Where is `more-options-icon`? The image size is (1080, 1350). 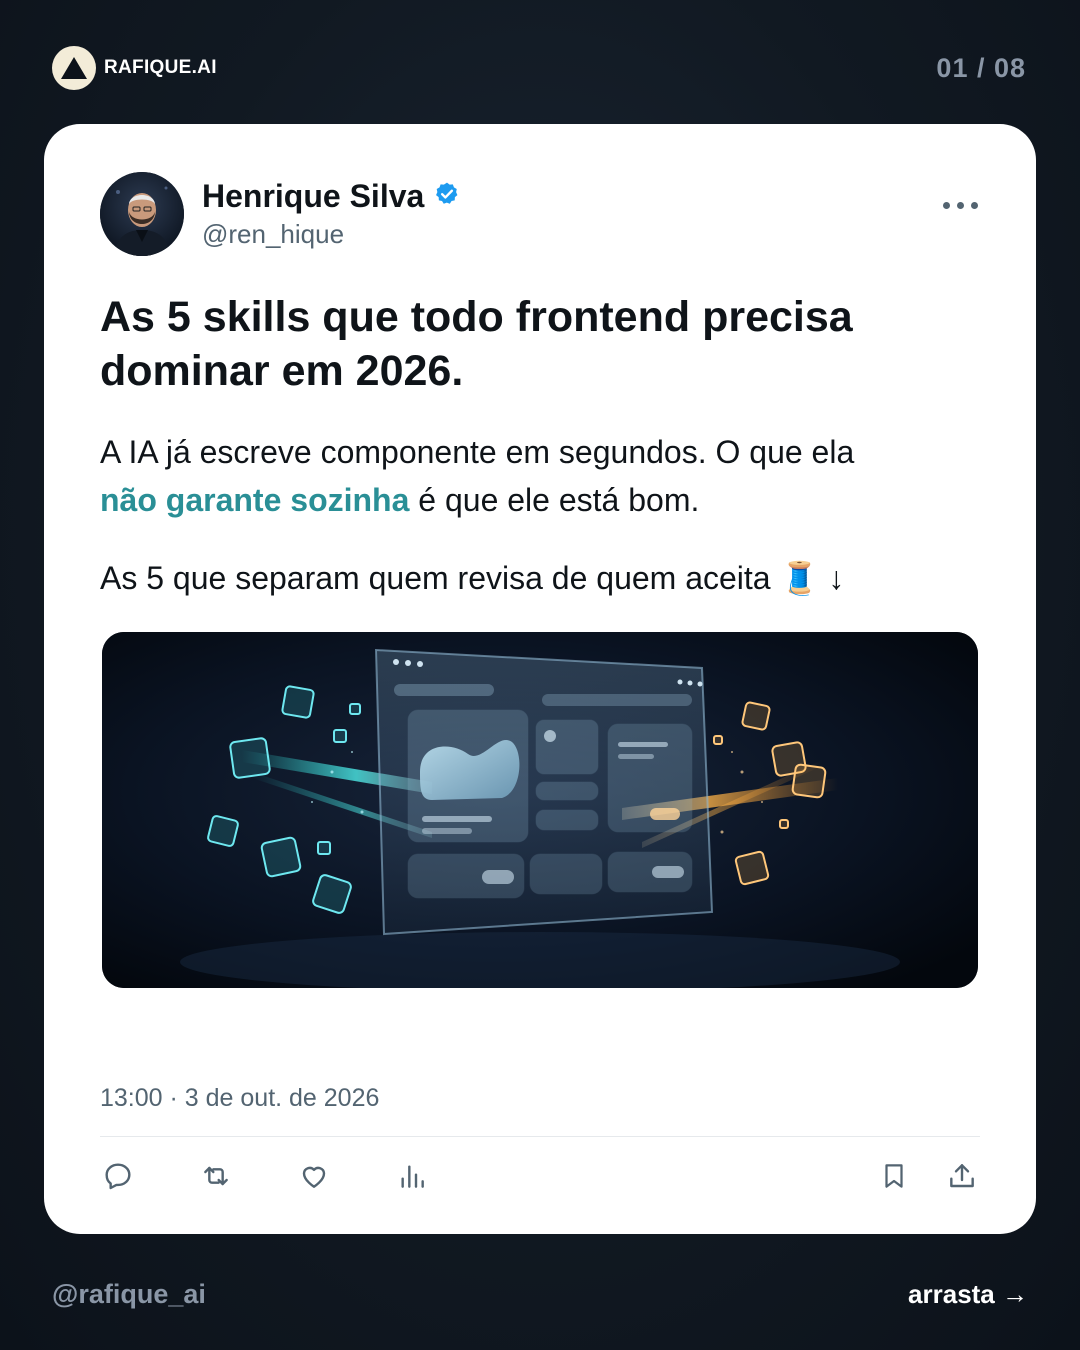
more-options-icon is located at coordinates (960, 205).